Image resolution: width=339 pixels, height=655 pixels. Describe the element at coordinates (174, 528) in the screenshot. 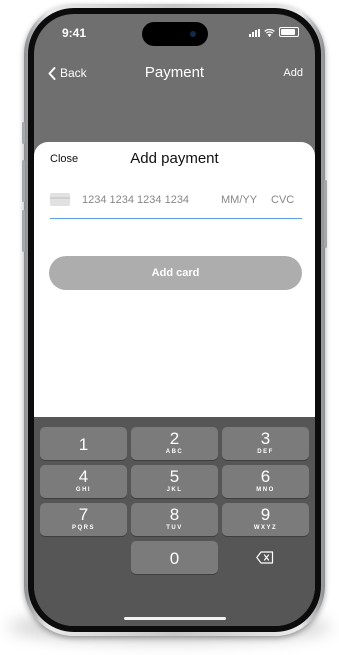

I see `key-letters: TUV` at that location.